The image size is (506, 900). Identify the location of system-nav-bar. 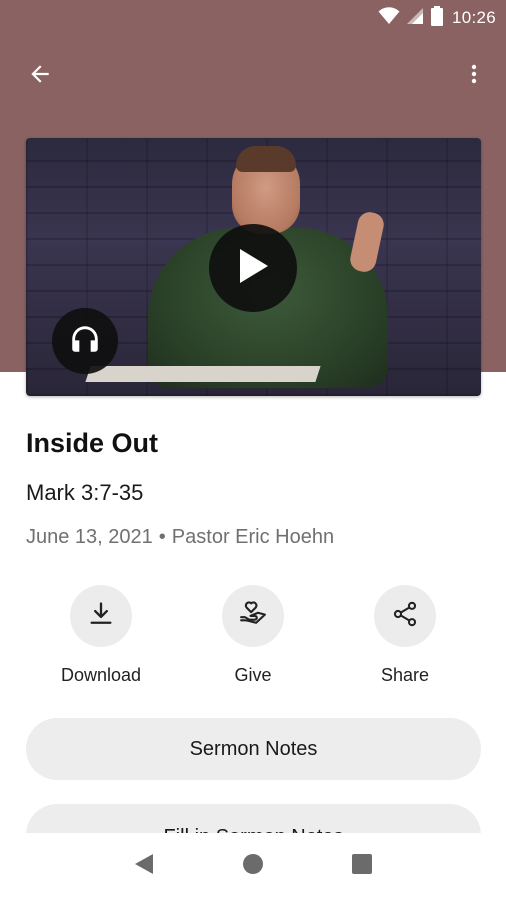
(253, 866).